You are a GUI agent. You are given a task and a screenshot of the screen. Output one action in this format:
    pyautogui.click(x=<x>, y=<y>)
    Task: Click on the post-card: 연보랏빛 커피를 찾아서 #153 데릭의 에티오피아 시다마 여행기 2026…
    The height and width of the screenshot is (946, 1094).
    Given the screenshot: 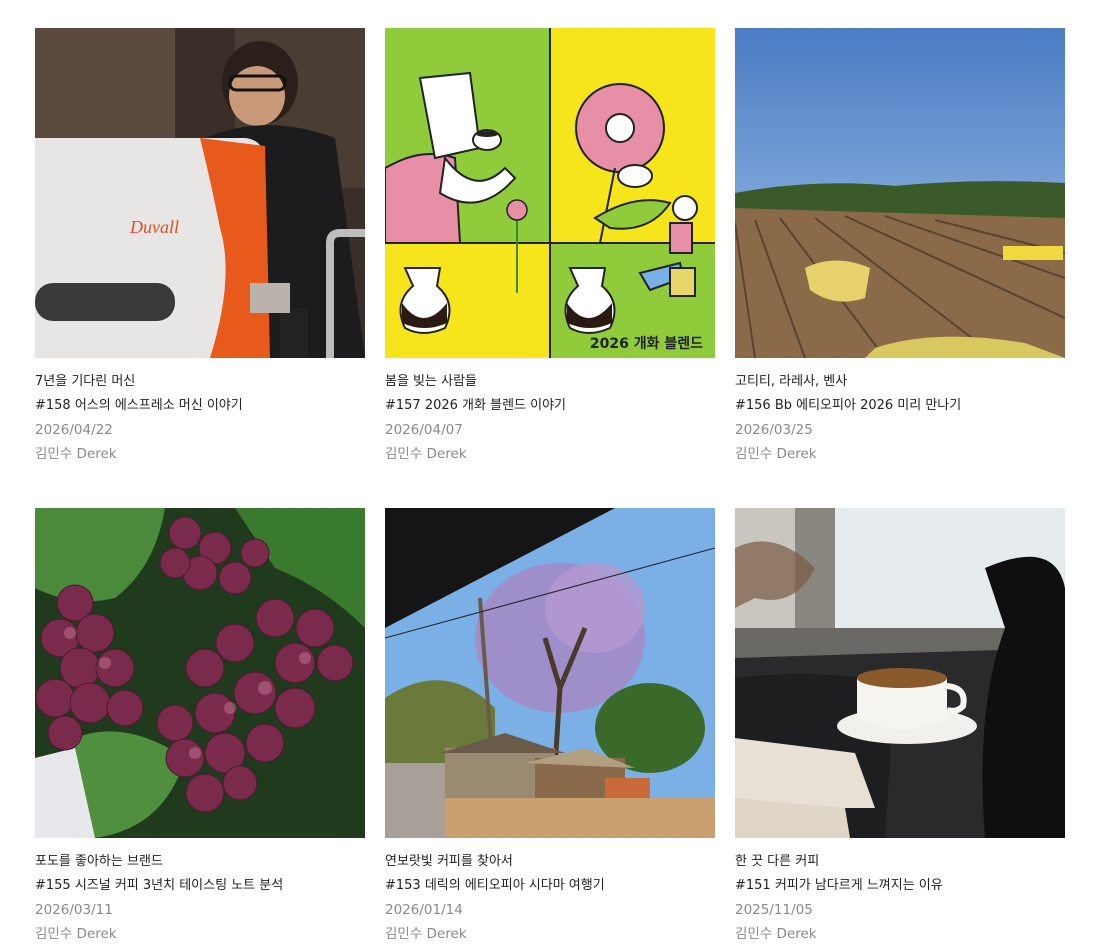 What is the action you would take?
    pyautogui.click(x=550, y=727)
    